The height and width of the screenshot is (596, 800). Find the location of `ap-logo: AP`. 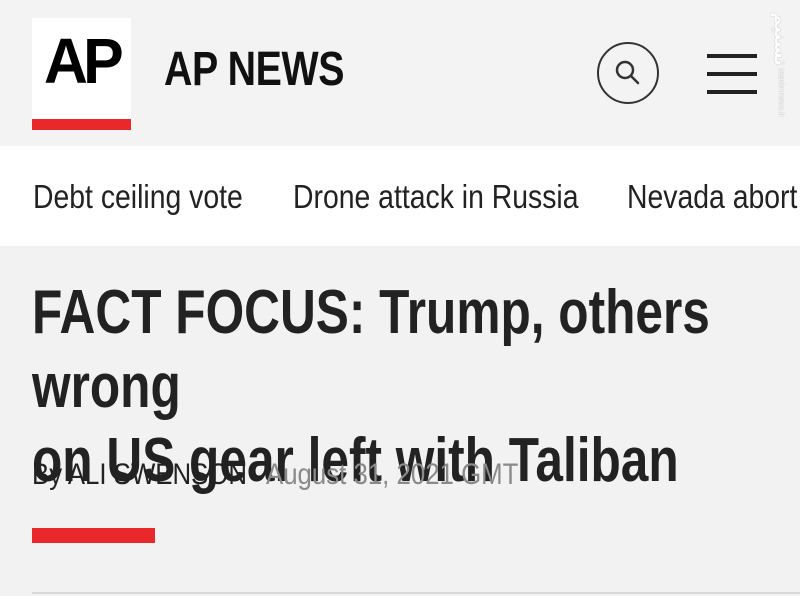

ap-logo: AP is located at coordinates (81, 74).